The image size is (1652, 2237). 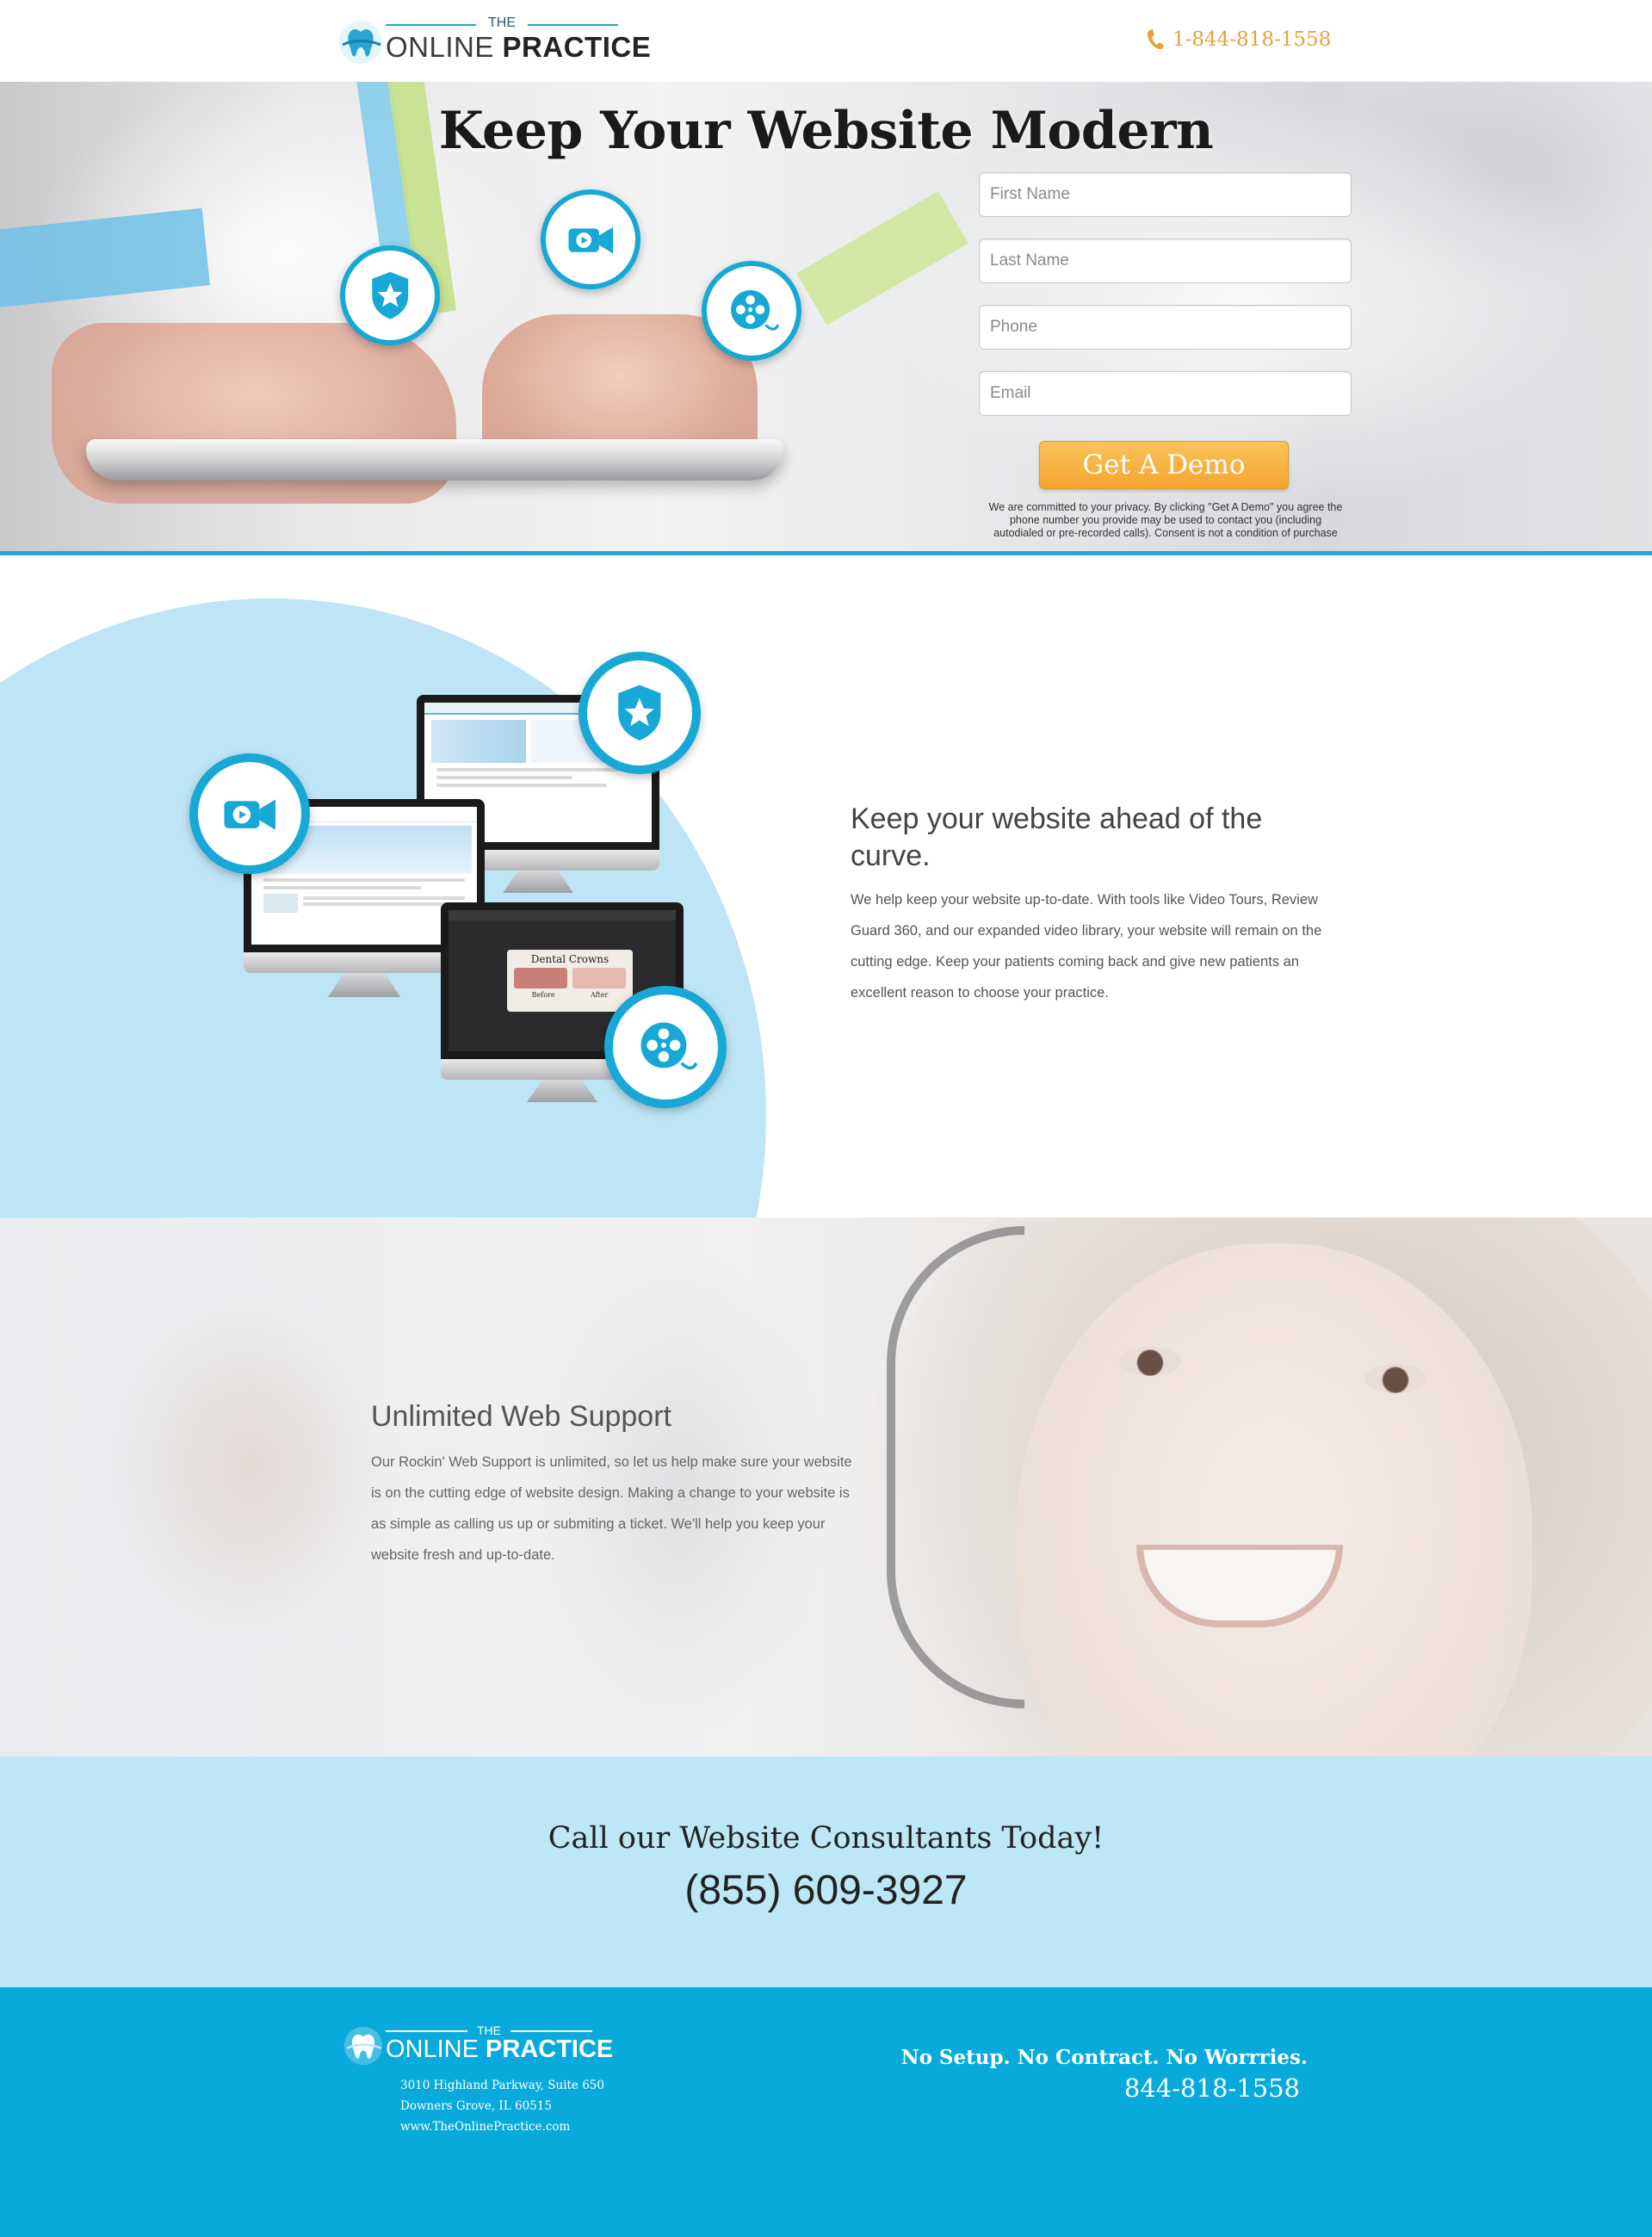 What do you see at coordinates (550, 2049) in the screenshot?
I see `footer-logo-practice-text: PRACTICE` at bounding box center [550, 2049].